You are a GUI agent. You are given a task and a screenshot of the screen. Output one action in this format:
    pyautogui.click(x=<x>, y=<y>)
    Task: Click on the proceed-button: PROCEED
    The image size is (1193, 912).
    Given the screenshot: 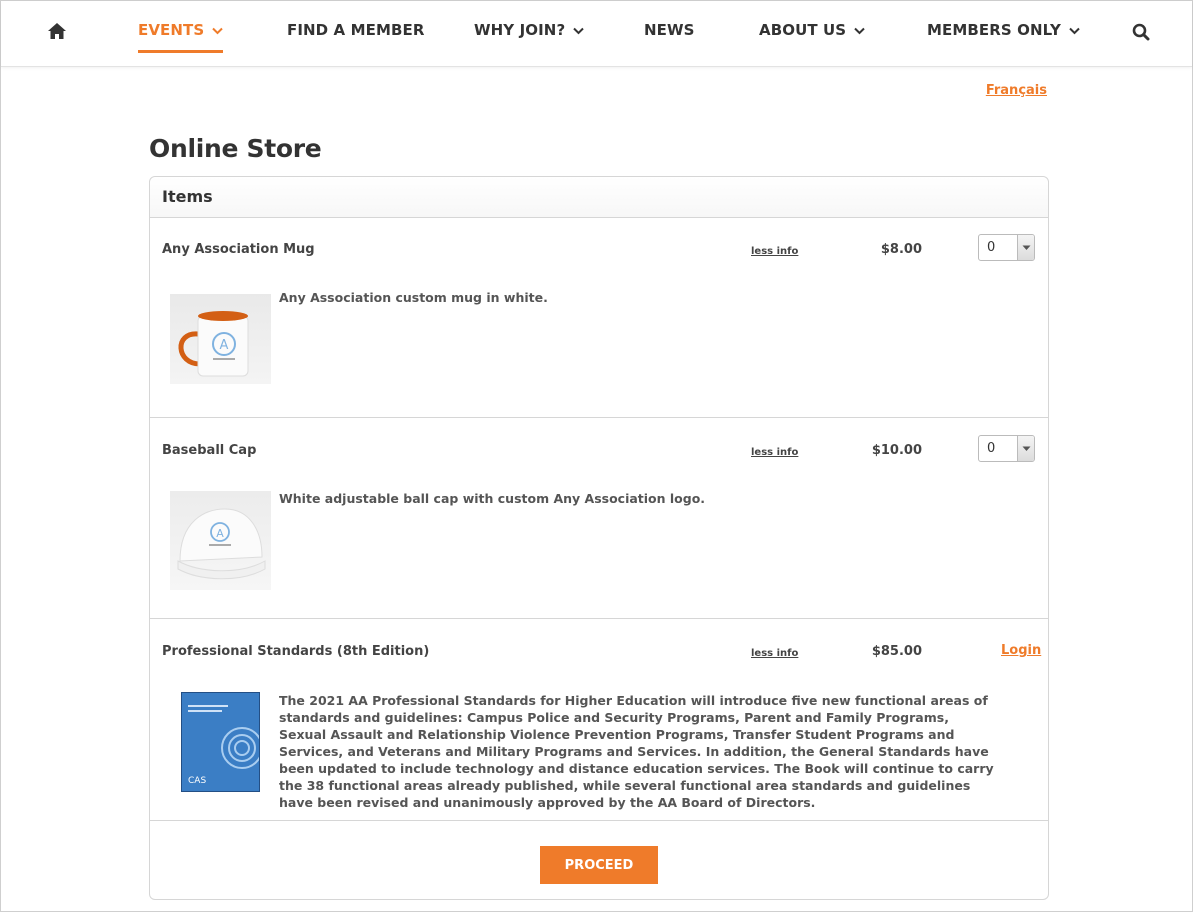 What is the action you would take?
    pyautogui.click(x=599, y=865)
    